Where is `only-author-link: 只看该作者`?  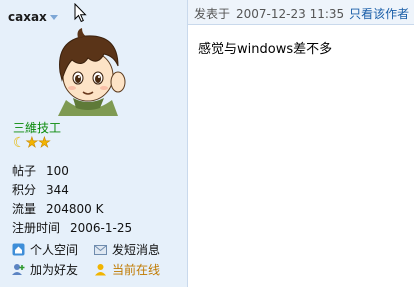
only-author-link: 只看该作者 is located at coordinates (379, 14).